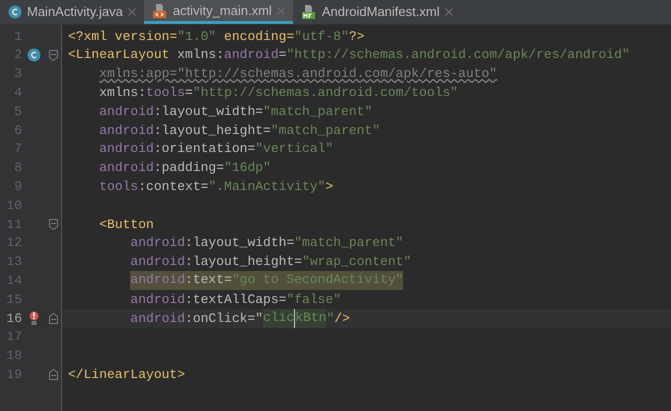 This screenshot has height=411, width=671. What do you see at coordinates (259, 37) in the screenshot?
I see `code-token: encoding=` at bounding box center [259, 37].